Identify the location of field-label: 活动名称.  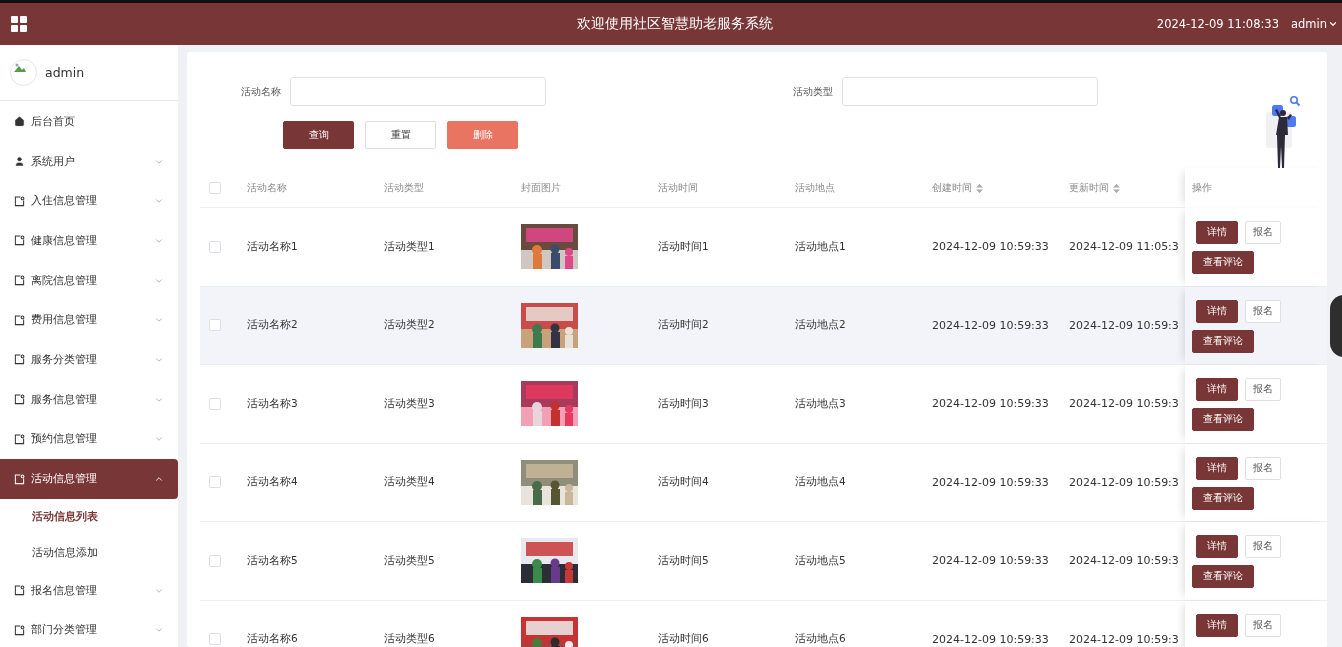
(260, 91).